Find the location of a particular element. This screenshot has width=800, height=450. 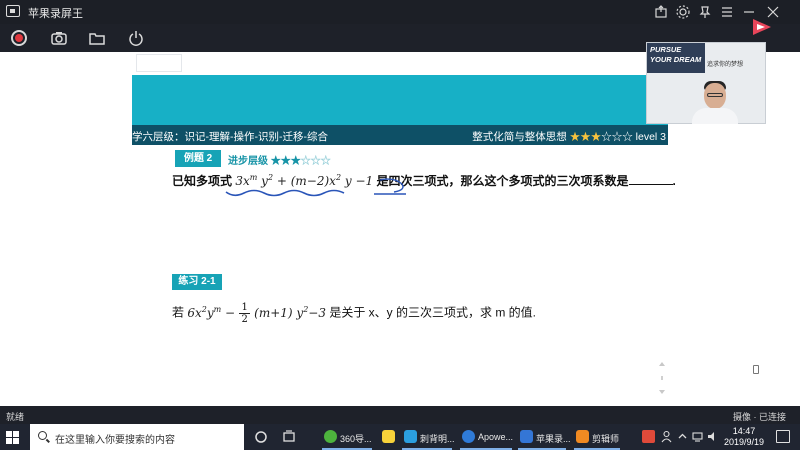

record-dot-icon is located at coordinates (19, 38).